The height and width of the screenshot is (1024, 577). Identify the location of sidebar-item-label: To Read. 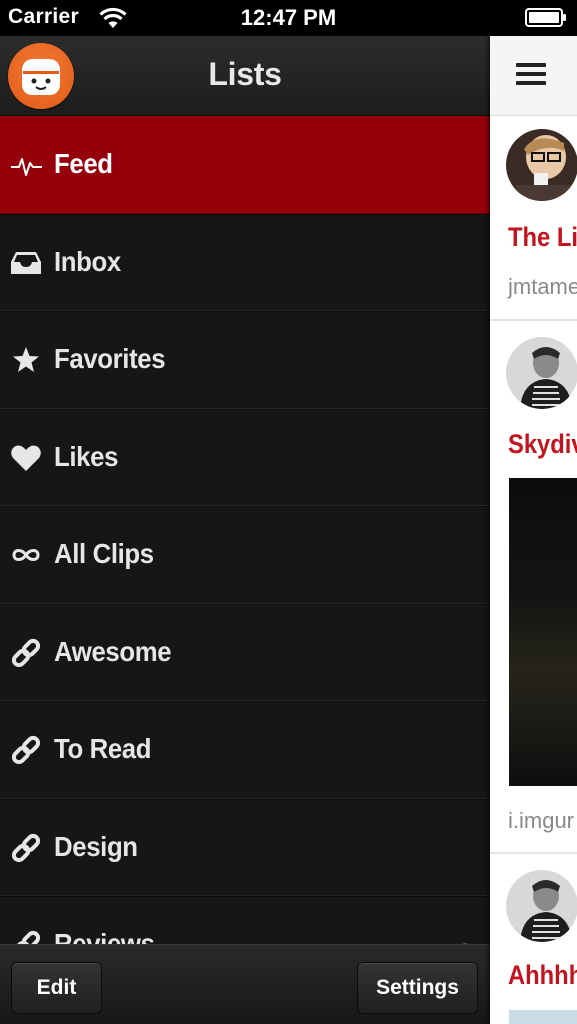
(103, 748).